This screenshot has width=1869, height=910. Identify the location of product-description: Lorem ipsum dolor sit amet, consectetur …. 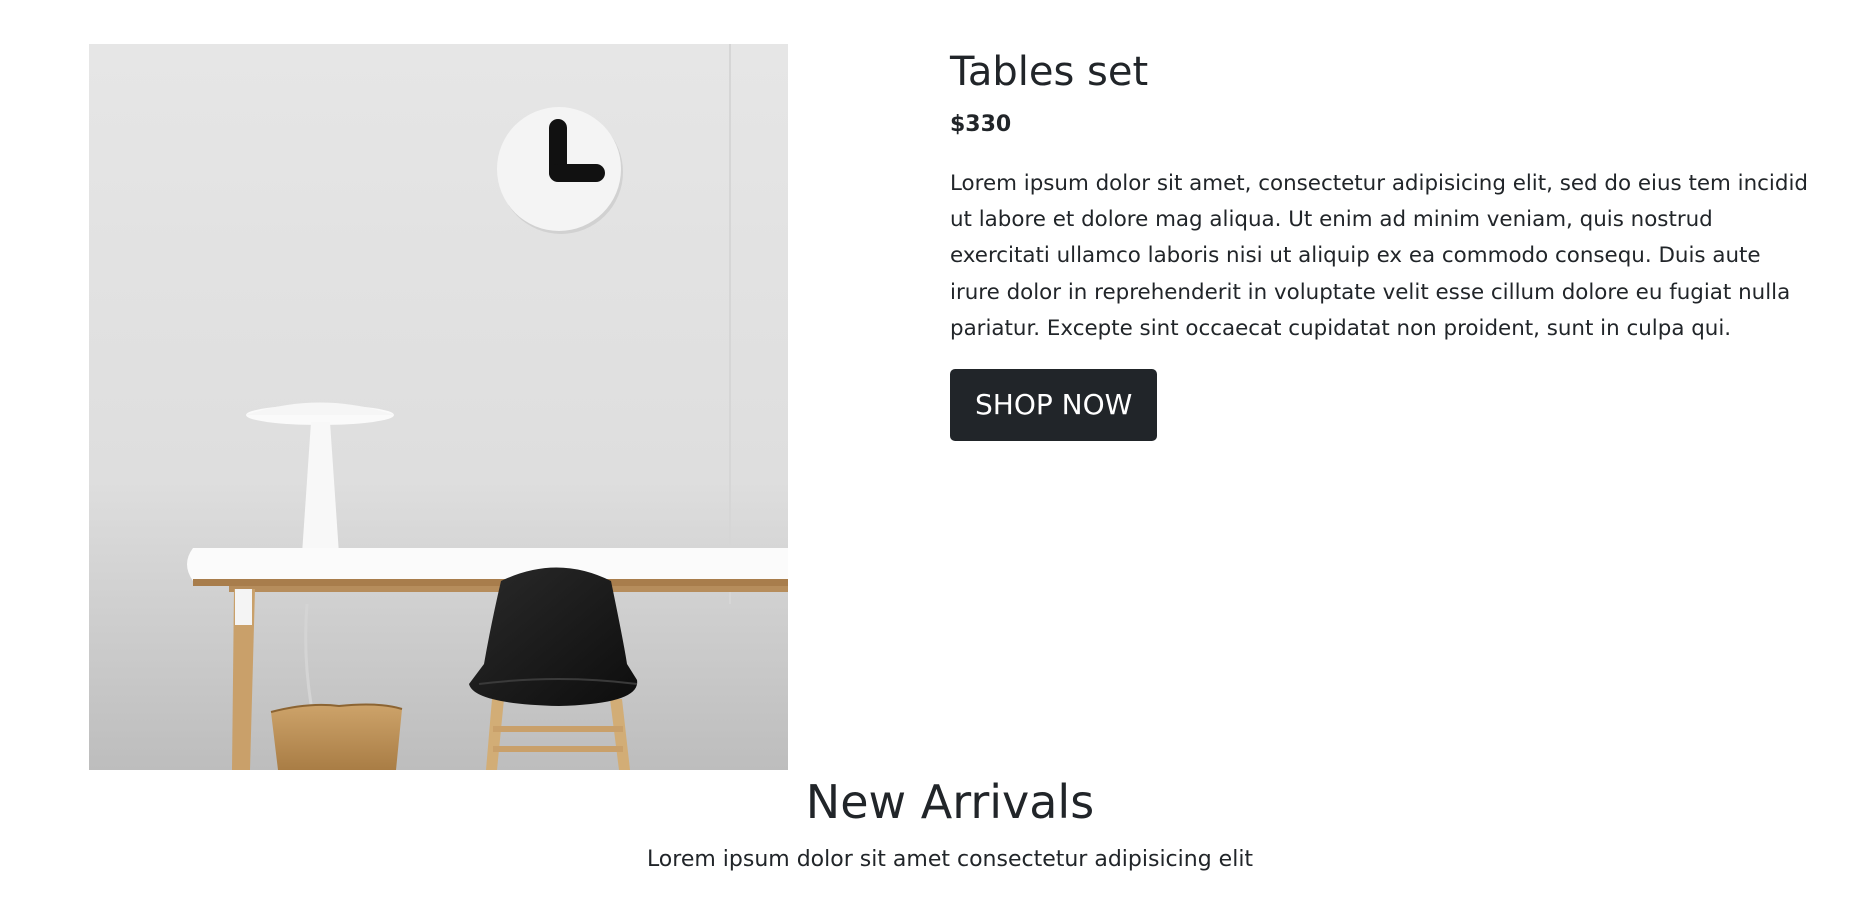
(1379, 256).